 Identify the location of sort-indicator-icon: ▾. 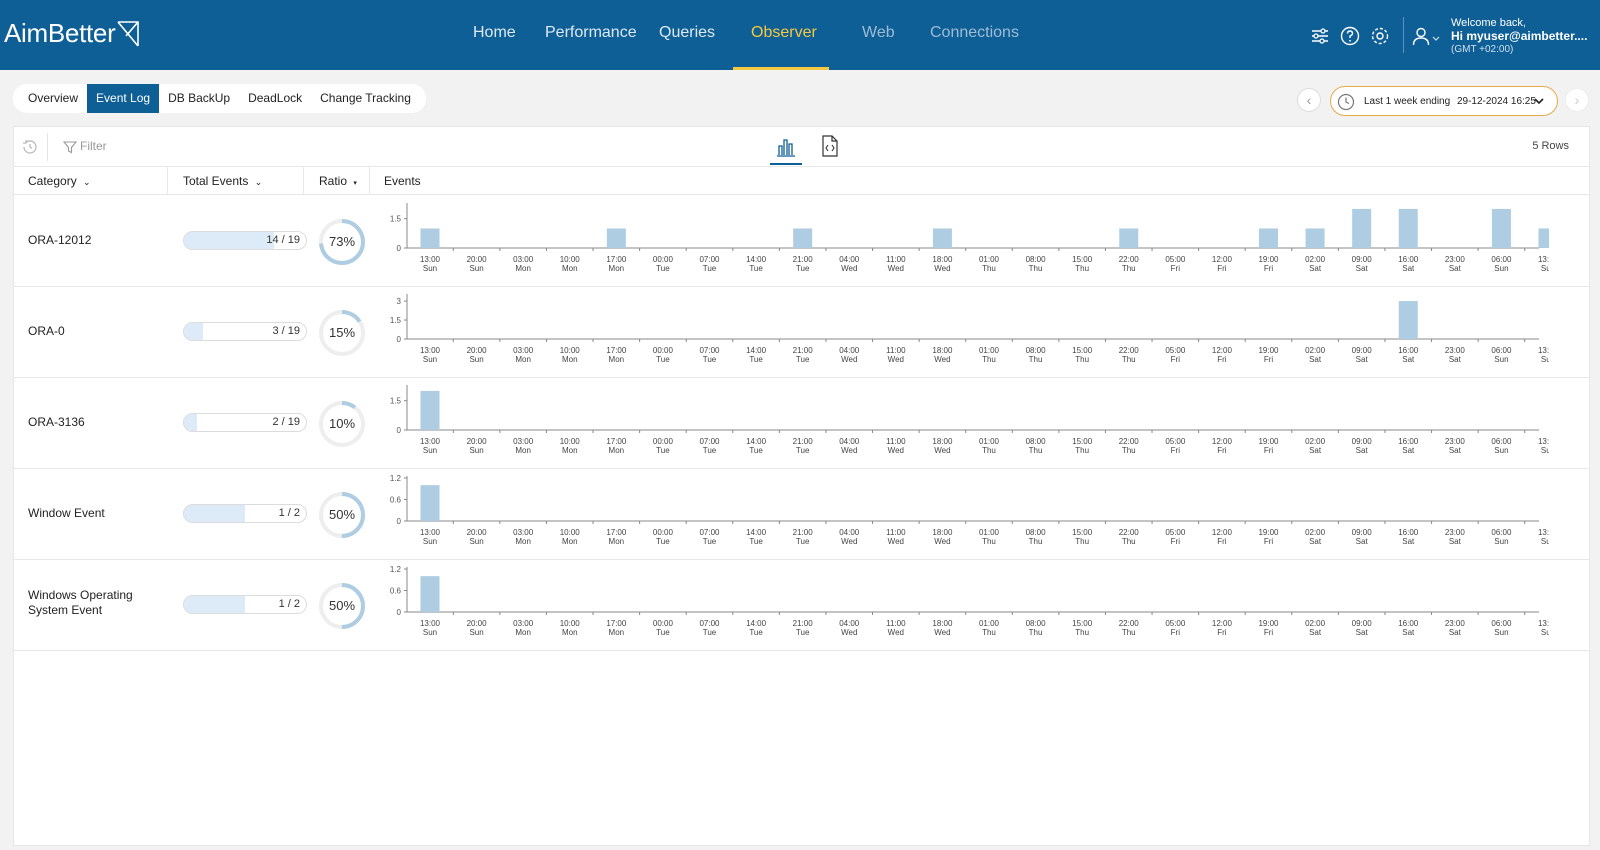
(355, 183).